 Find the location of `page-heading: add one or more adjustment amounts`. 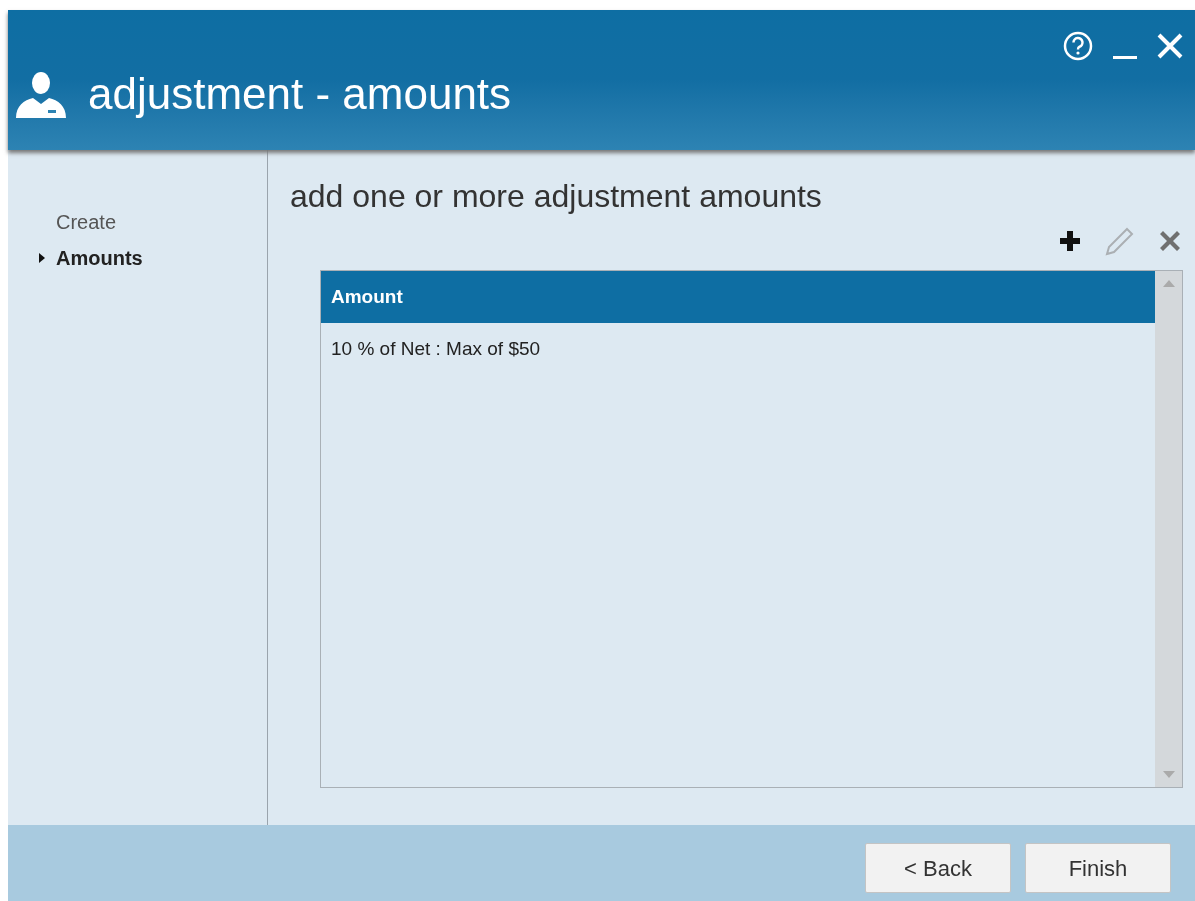

page-heading: add one or more adjustment amounts is located at coordinates (556, 196).